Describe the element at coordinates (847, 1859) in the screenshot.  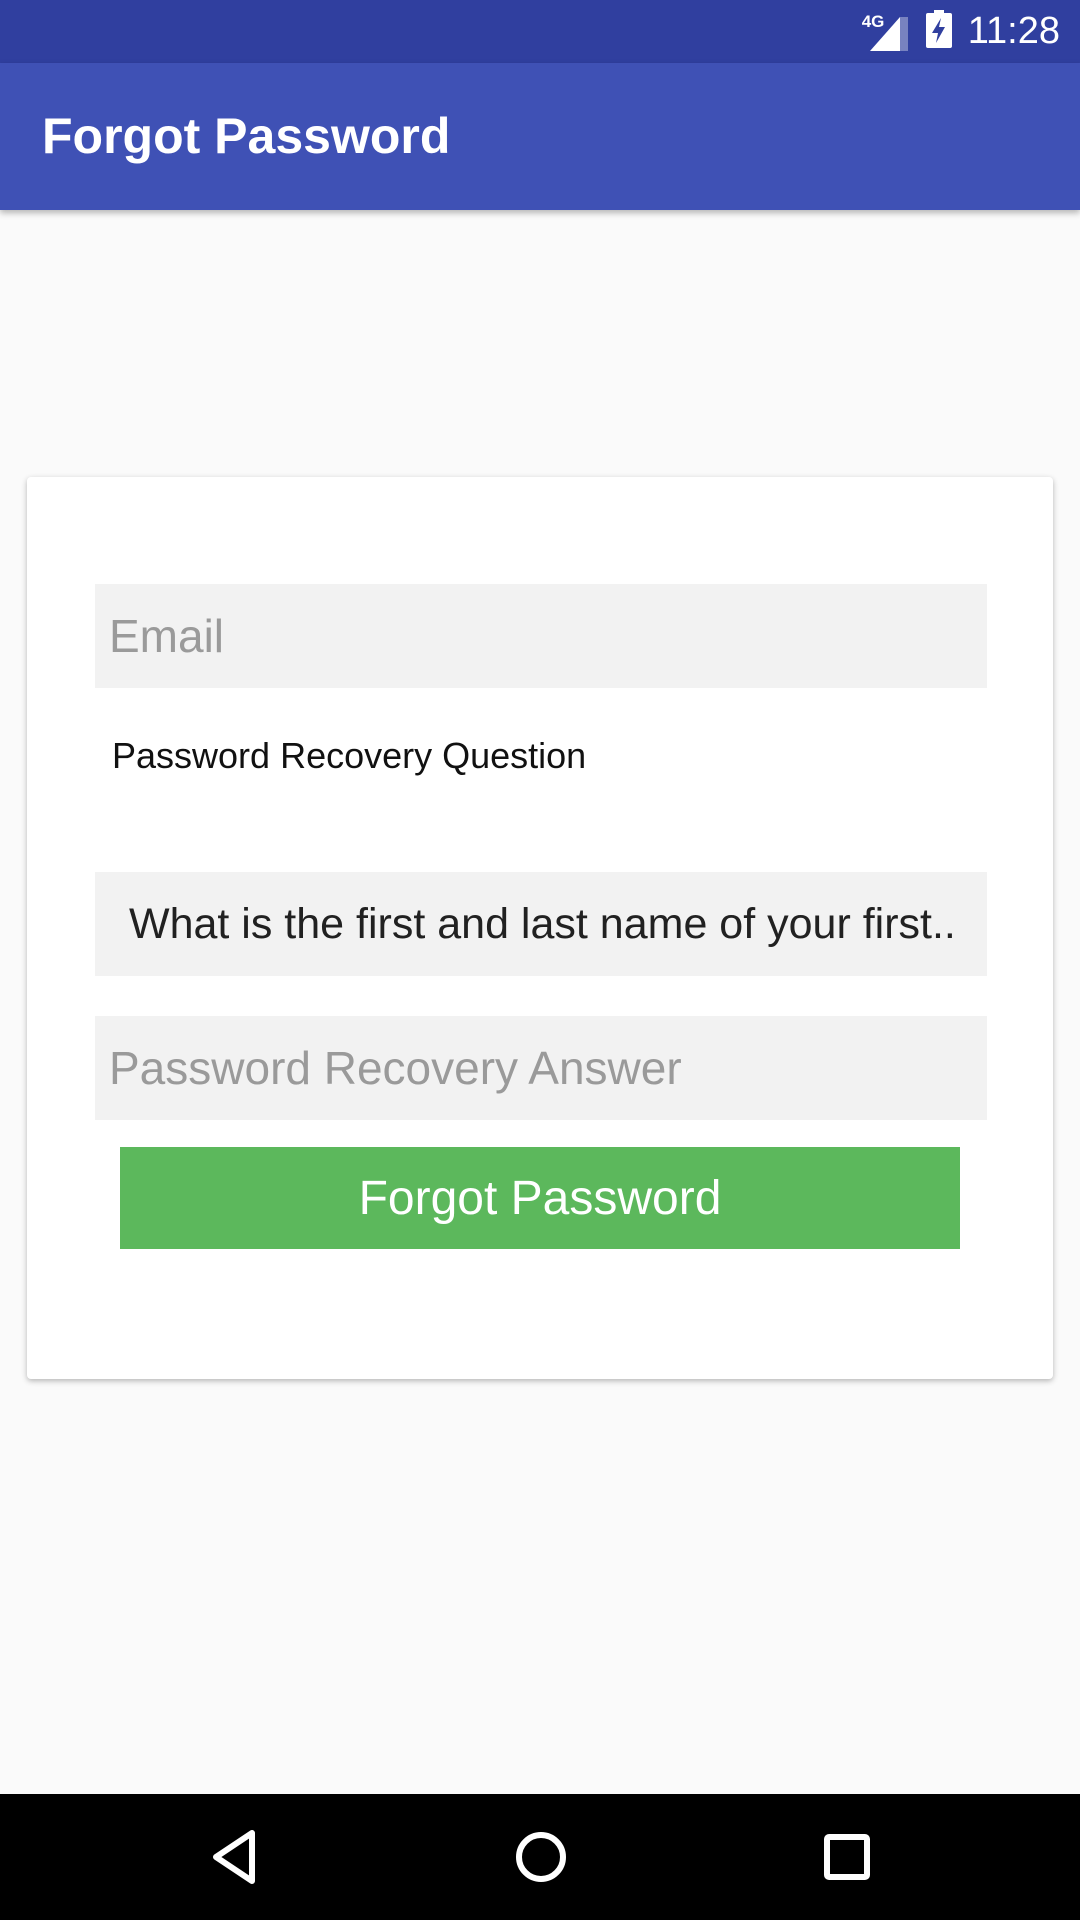
I see `recents-icon` at that location.